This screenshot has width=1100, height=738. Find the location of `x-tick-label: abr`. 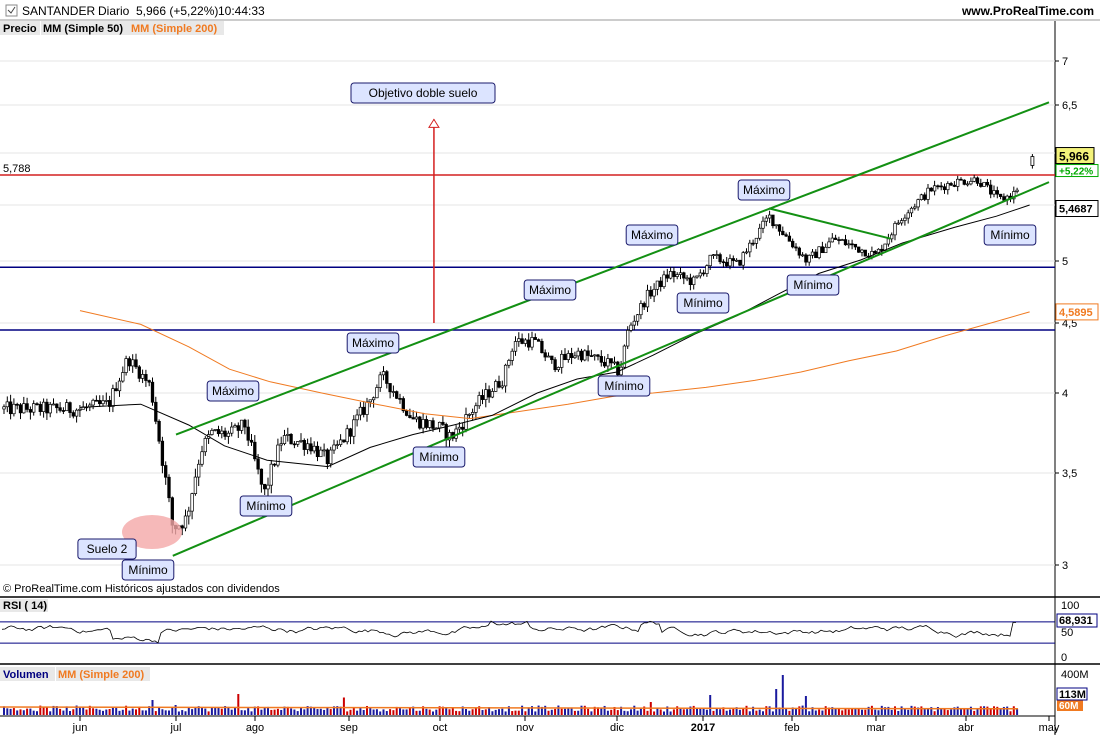

x-tick-label: abr is located at coordinates (966, 728).